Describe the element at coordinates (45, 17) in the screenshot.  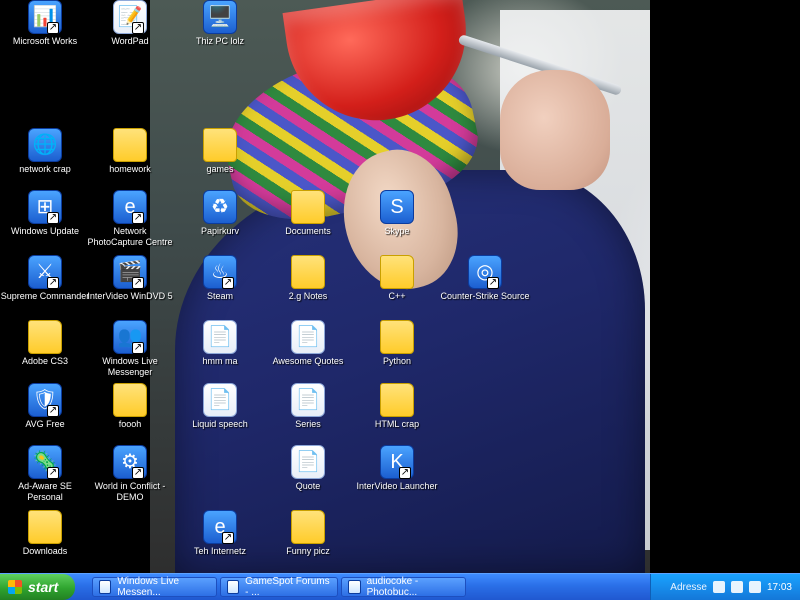
I see `works-icon: 📊` at that location.